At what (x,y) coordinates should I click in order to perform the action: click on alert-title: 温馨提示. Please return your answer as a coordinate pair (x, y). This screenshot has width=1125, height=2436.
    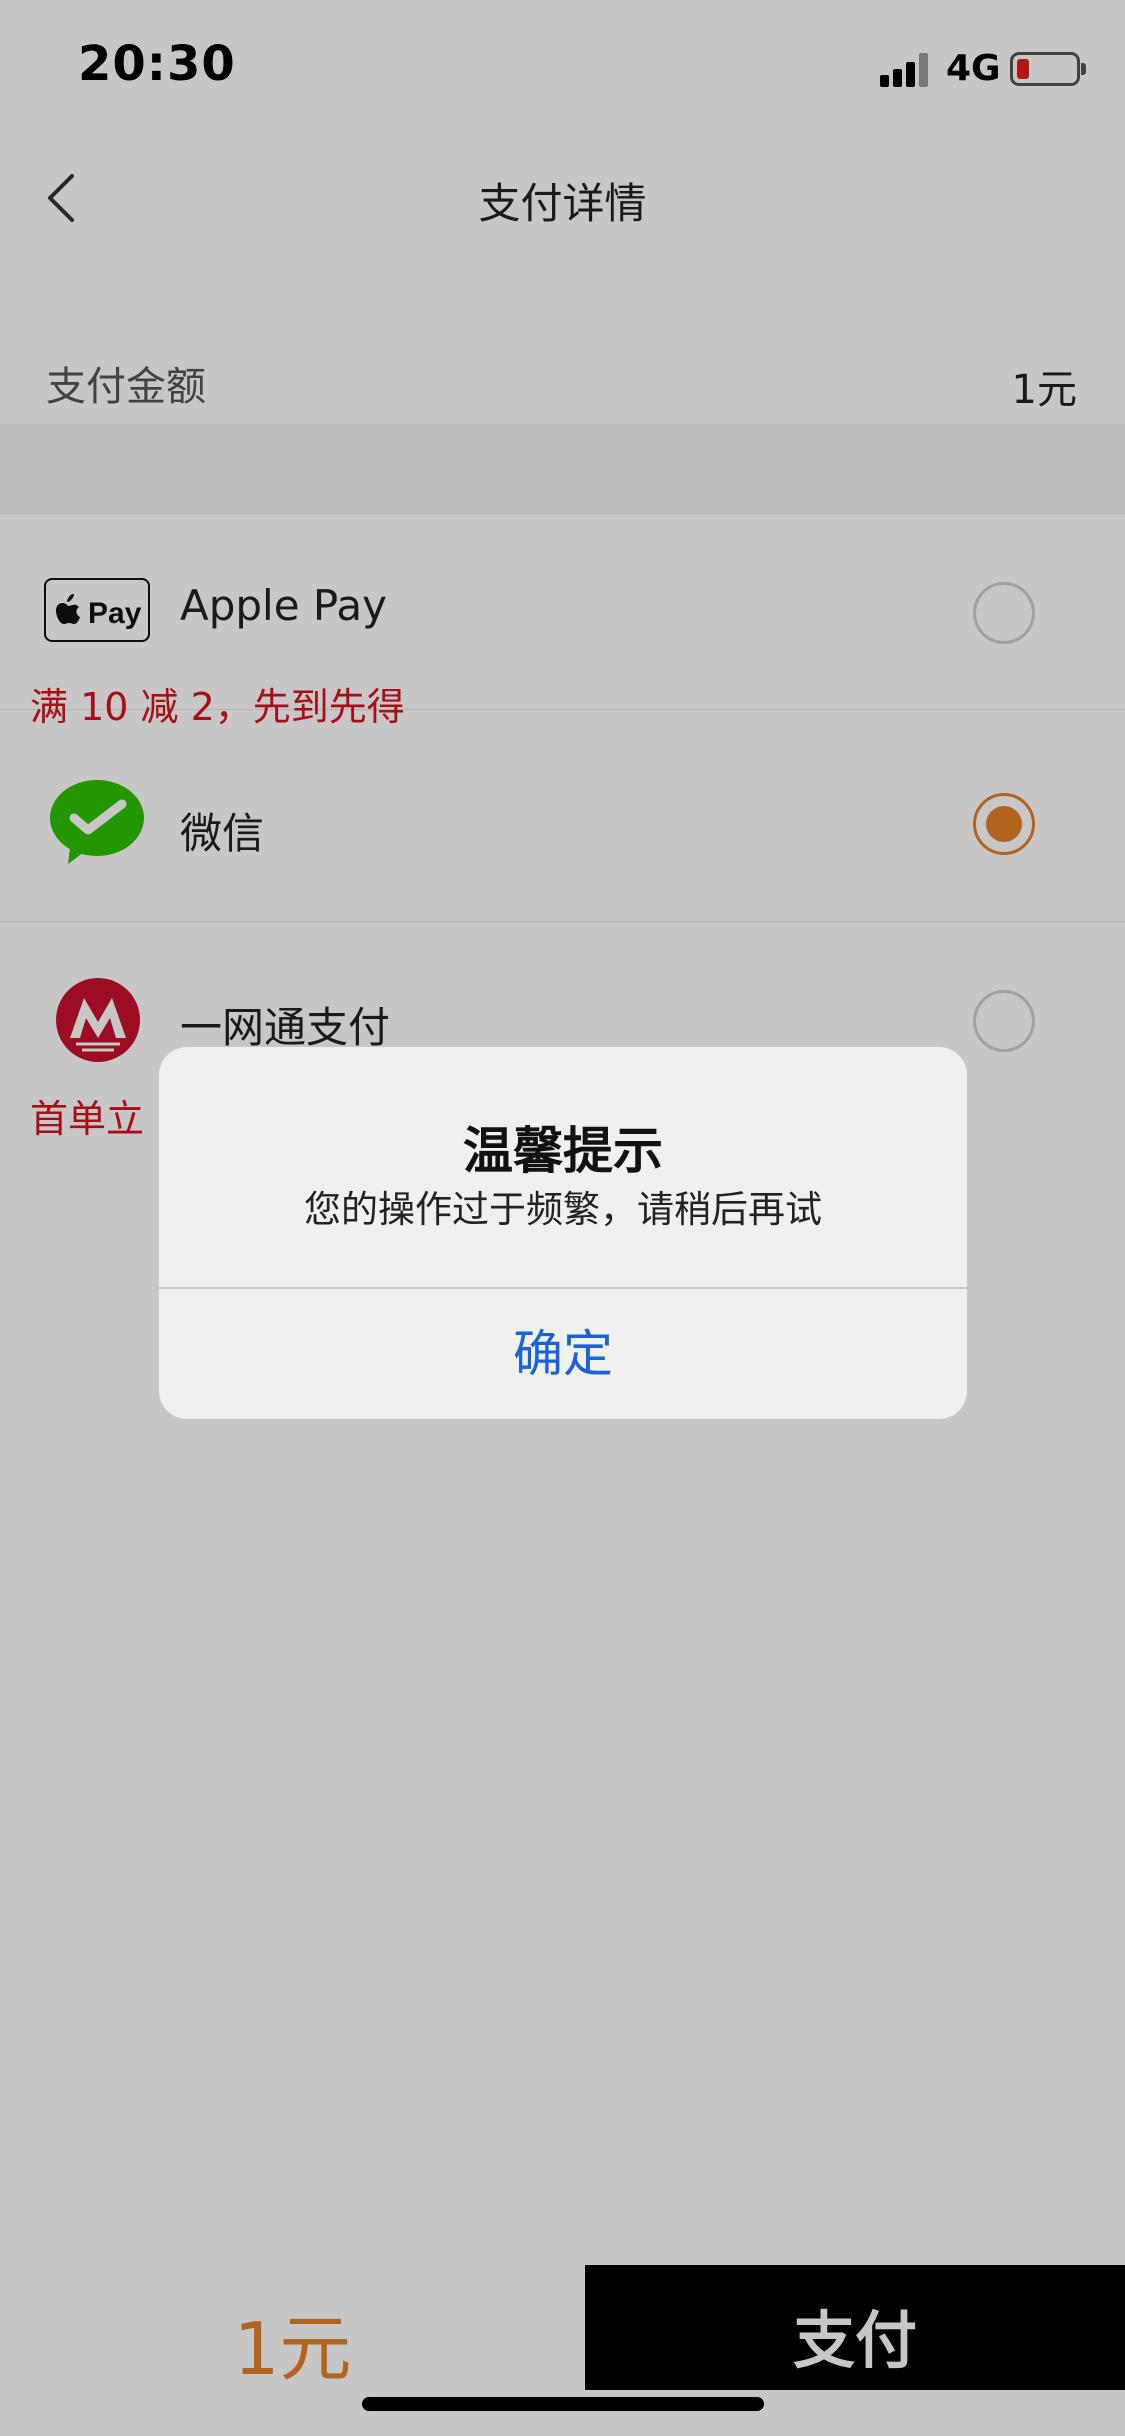
    Looking at the image, I should click on (563, 1151).